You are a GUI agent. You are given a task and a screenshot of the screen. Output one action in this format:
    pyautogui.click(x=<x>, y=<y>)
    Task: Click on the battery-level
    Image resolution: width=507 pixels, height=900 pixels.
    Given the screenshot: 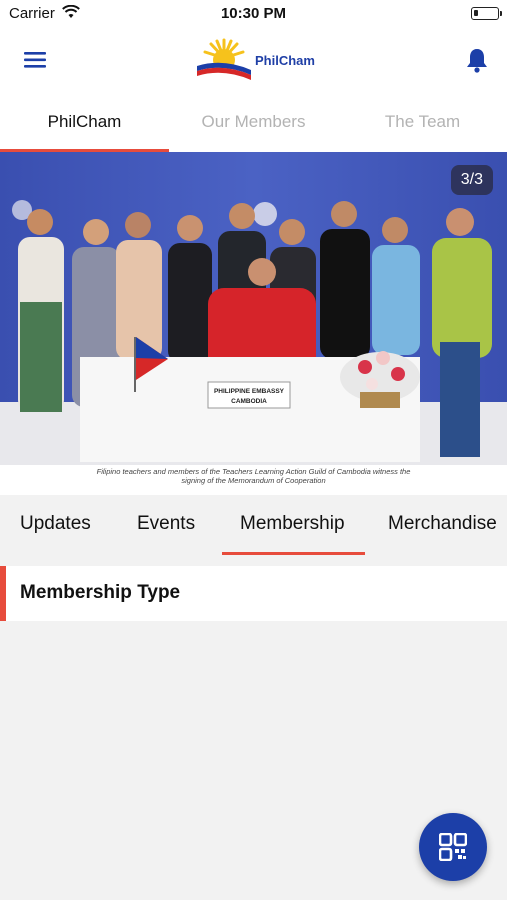 What is the action you would take?
    pyautogui.click(x=476, y=13)
    